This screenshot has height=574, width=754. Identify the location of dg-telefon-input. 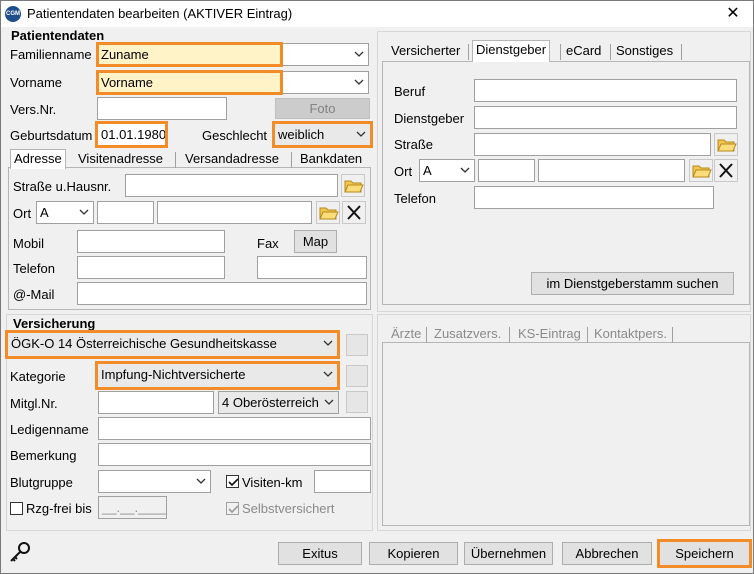
(594, 197).